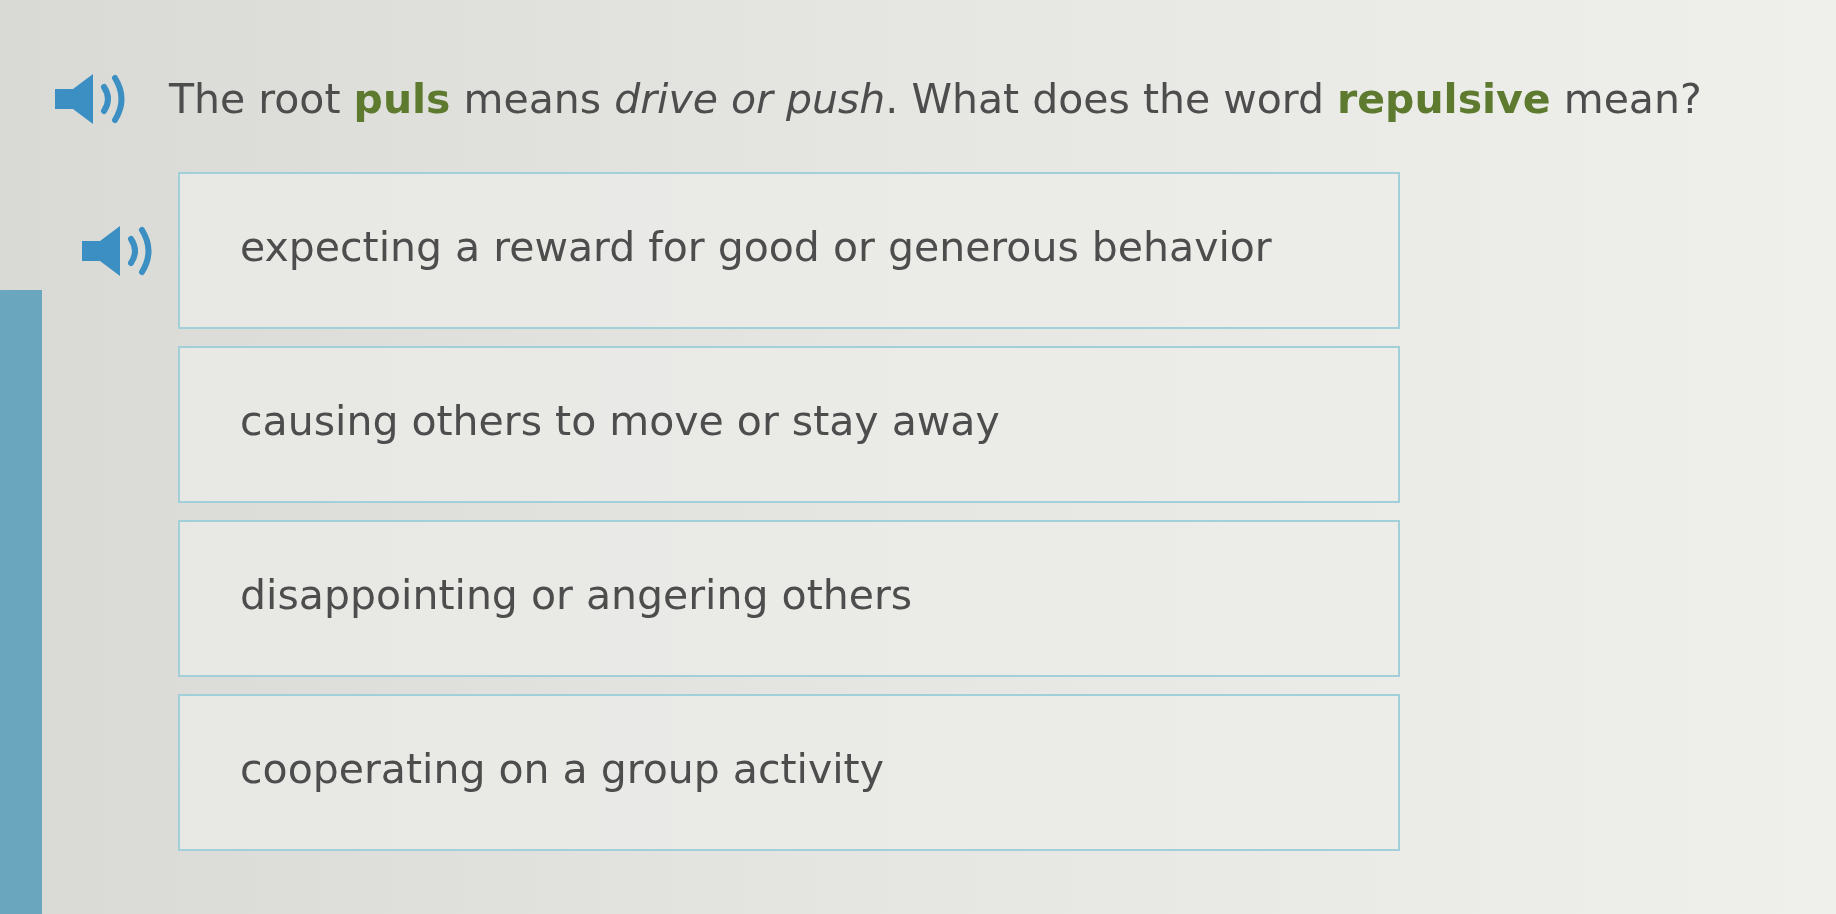  Describe the element at coordinates (789, 250) in the screenshot. I see `answer-option: expecting a reward for good or generous behavior` at that location.